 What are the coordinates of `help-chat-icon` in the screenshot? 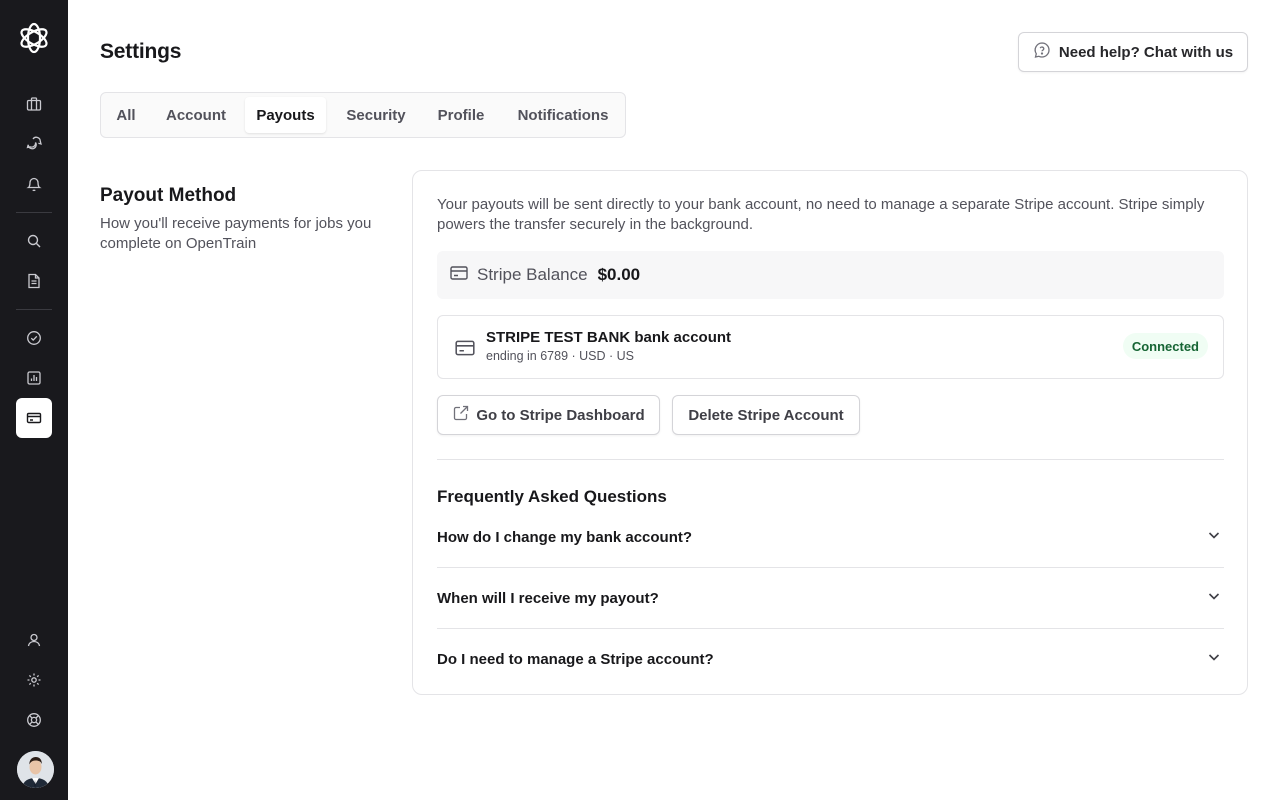 It's located at (1042, 52).